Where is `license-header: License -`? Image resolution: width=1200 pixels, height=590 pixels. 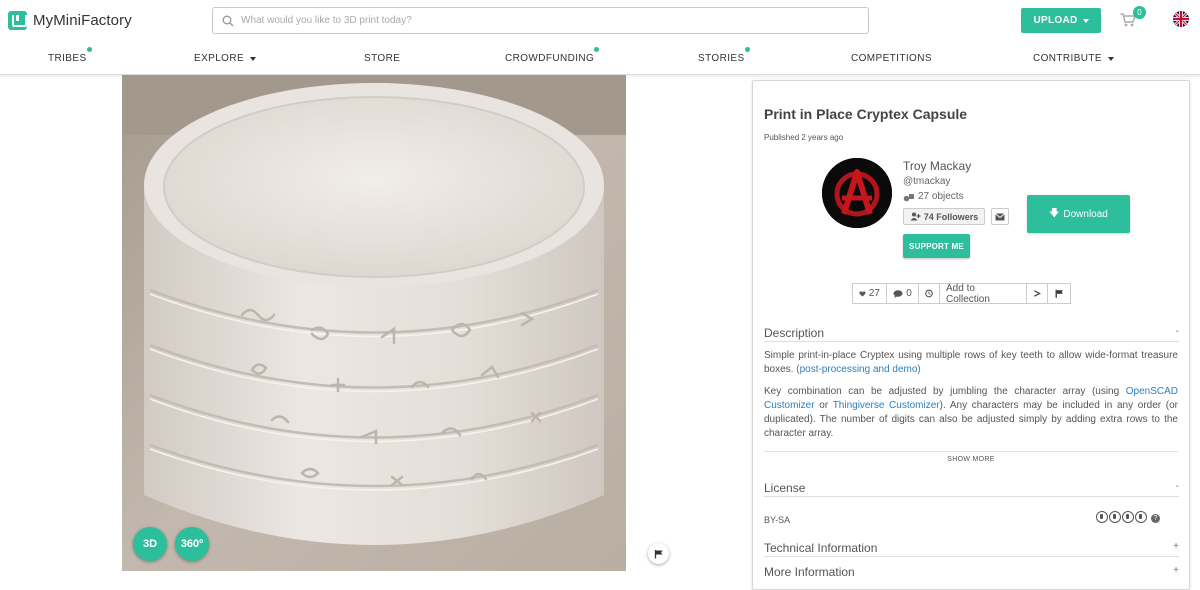 license-header: License - is located at coordinates (971, 489).